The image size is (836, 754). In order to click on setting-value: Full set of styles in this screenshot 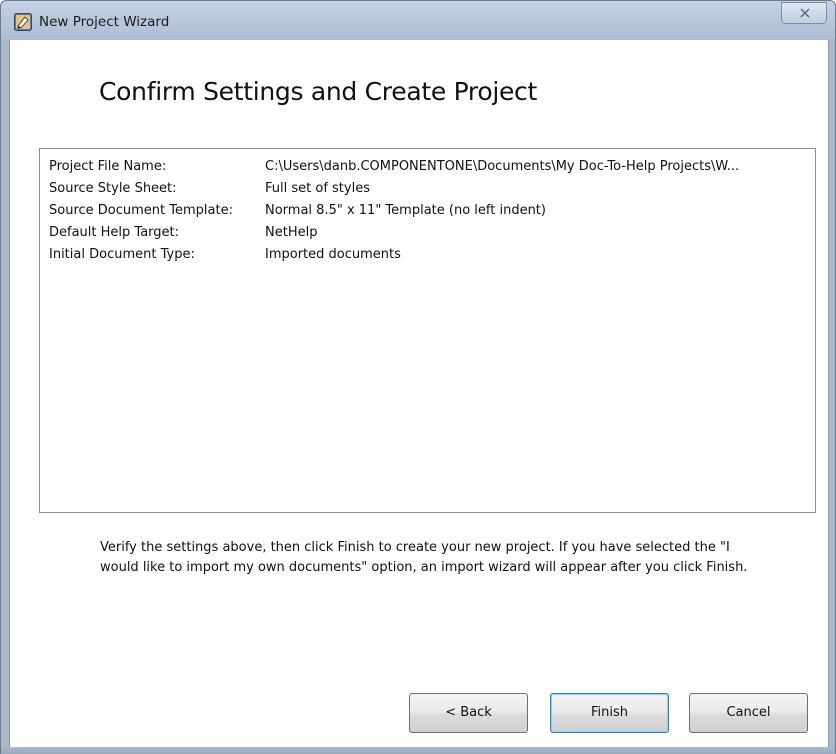, I will do `click(317, 188)`.